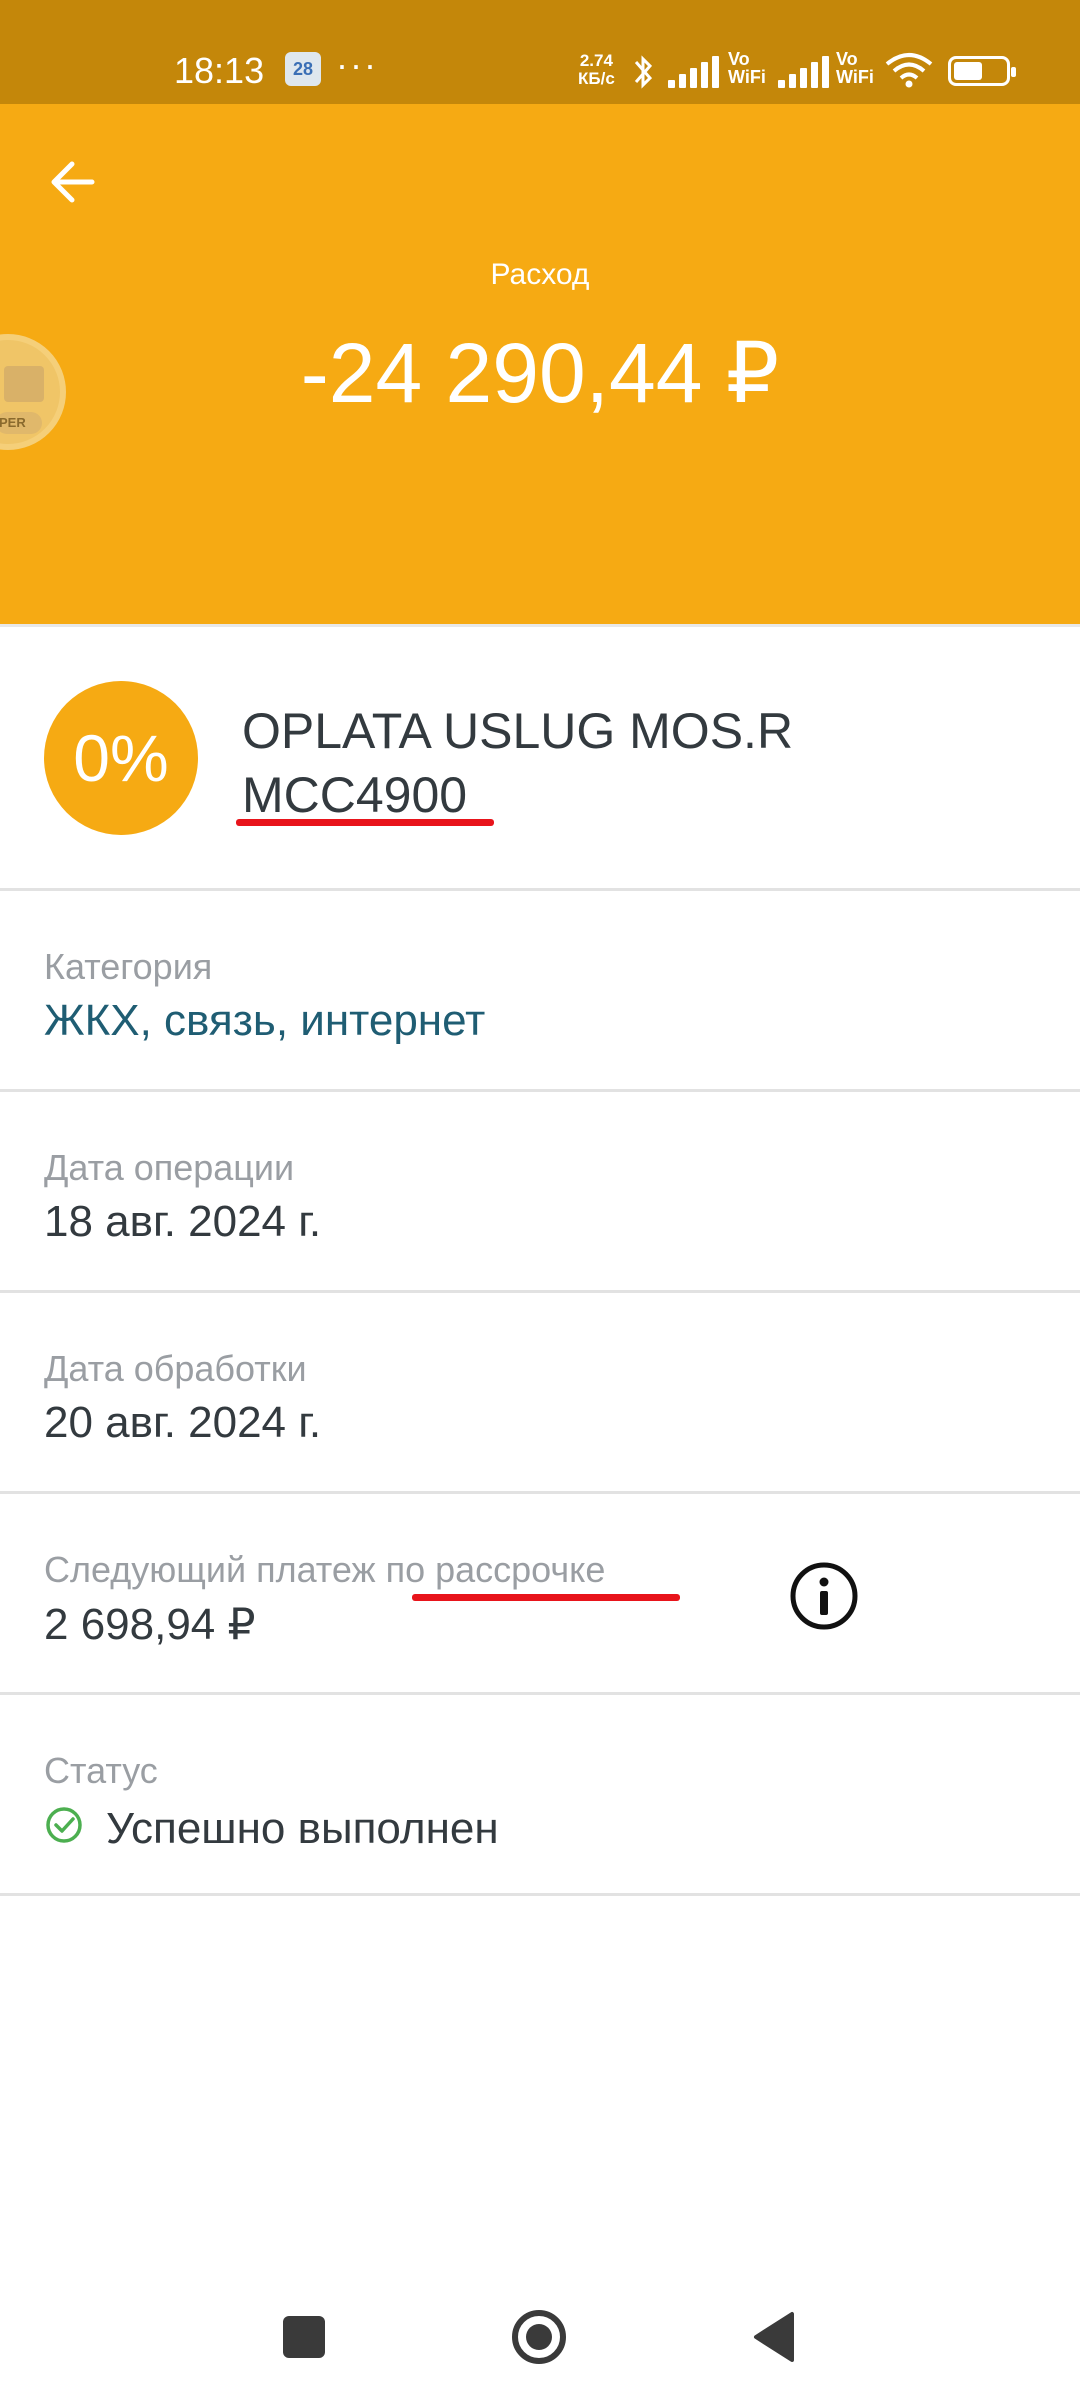 The height and width of the screenshot is (2400, 1080). I want to click on installment-label: Следующий платеж по рассрочке, so click(325, 1569).